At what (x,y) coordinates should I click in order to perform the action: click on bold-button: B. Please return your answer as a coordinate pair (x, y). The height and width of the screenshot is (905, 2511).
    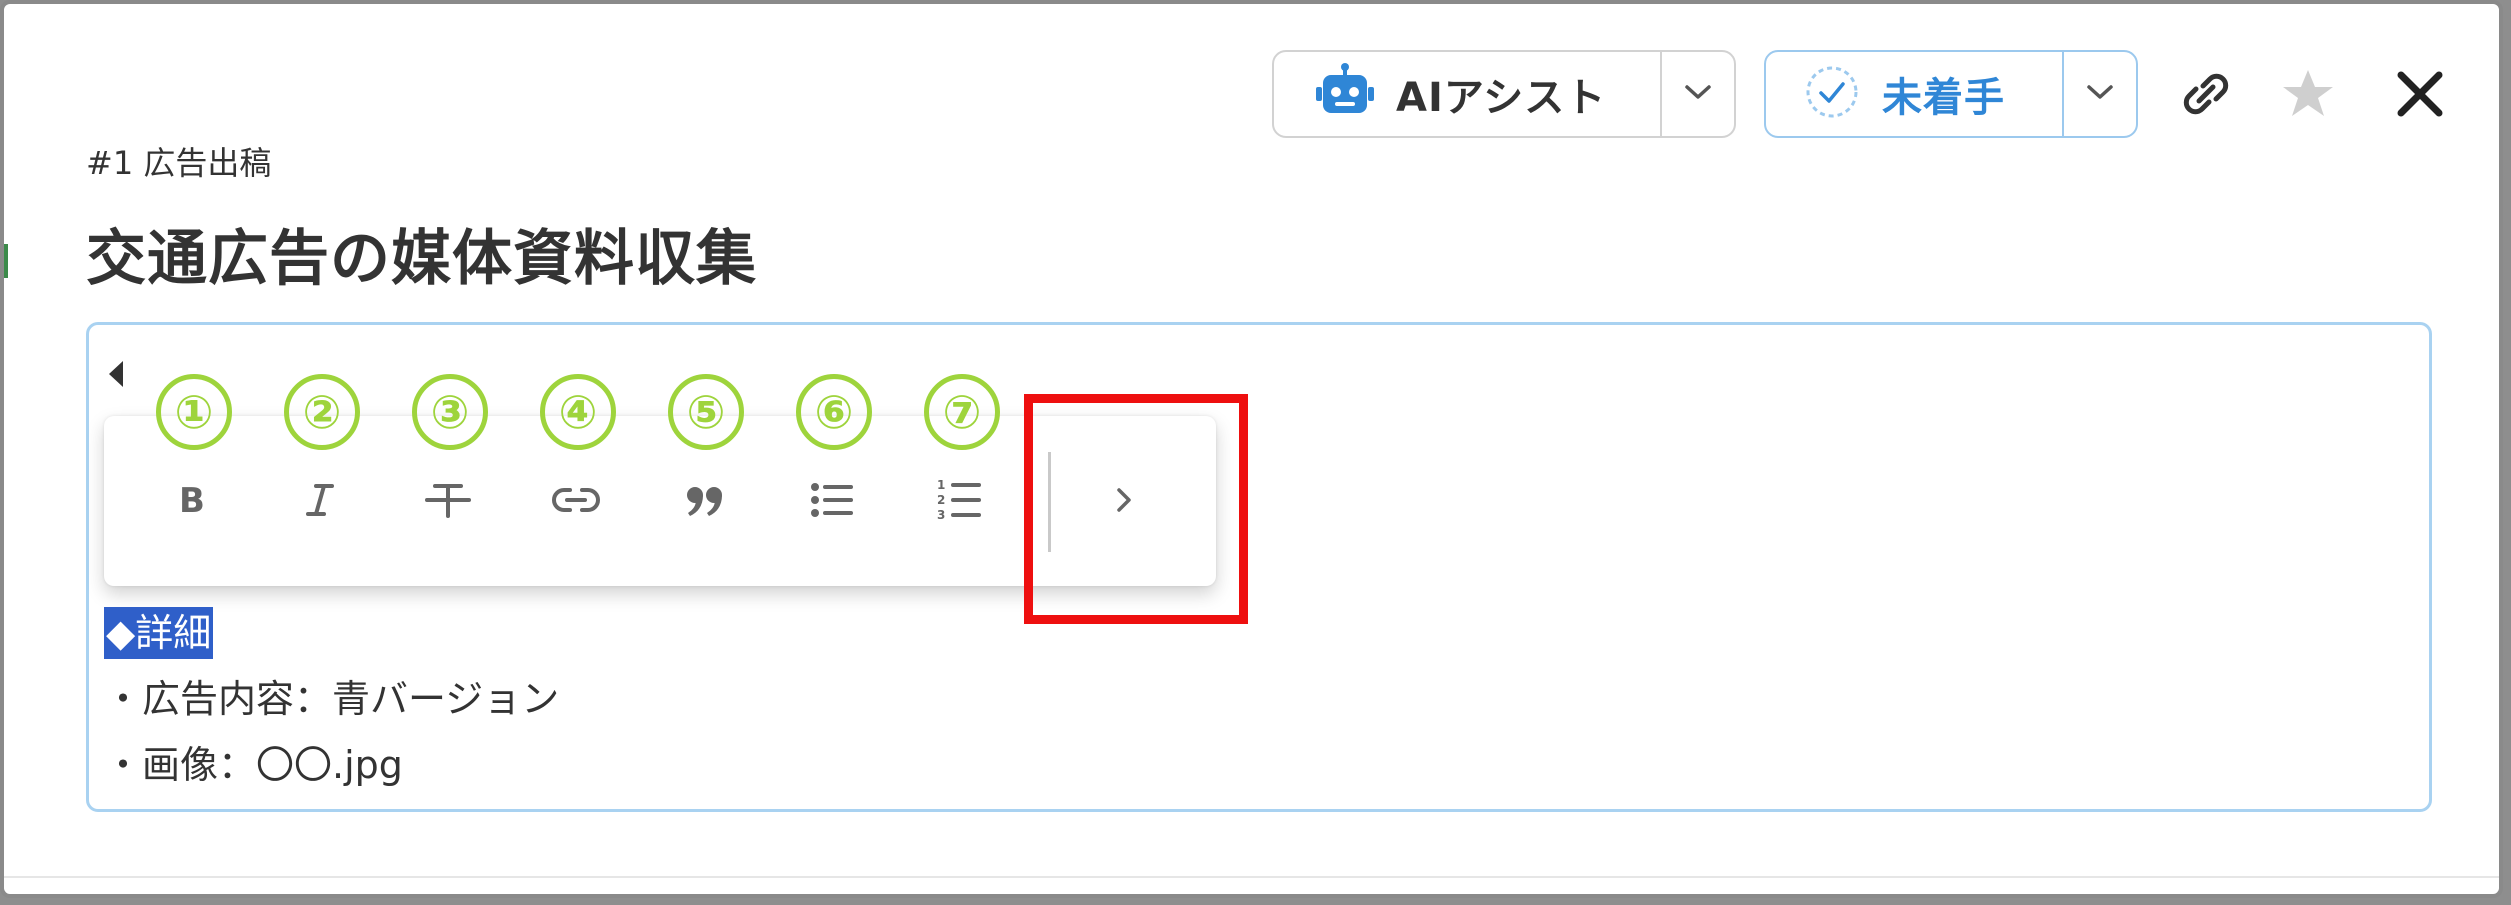
    Looking at the image, I should click on (192, 502).